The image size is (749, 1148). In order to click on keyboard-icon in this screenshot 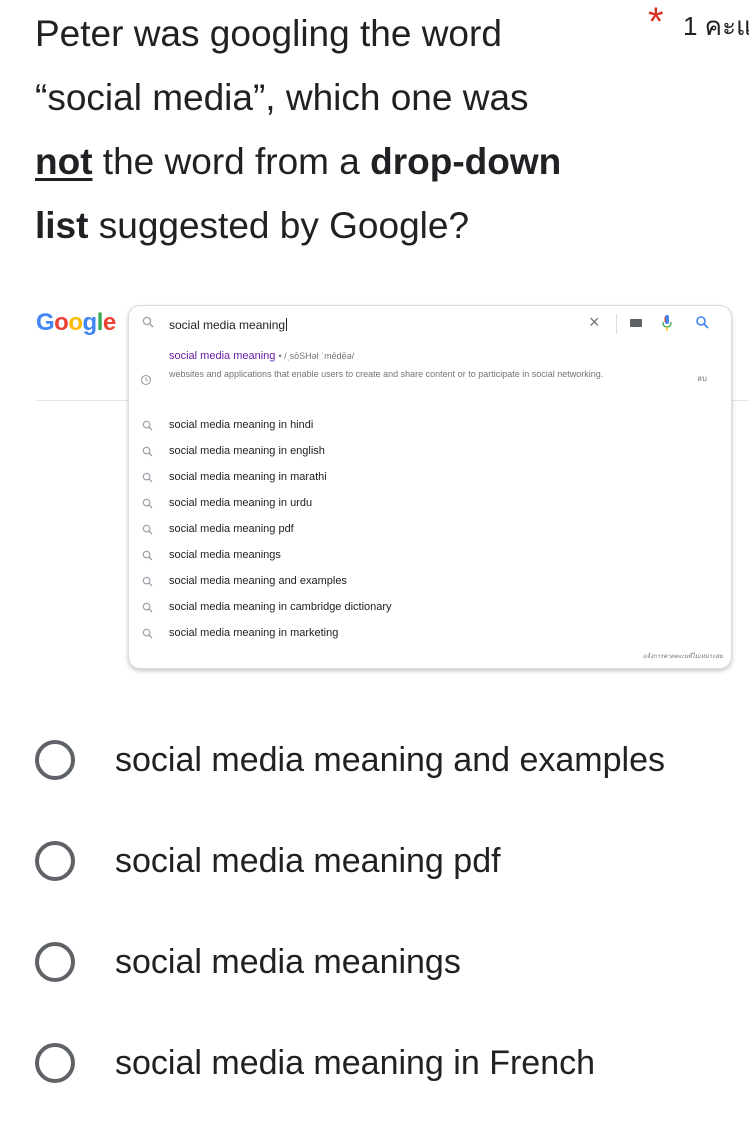, I will do `click(636, 323)`.